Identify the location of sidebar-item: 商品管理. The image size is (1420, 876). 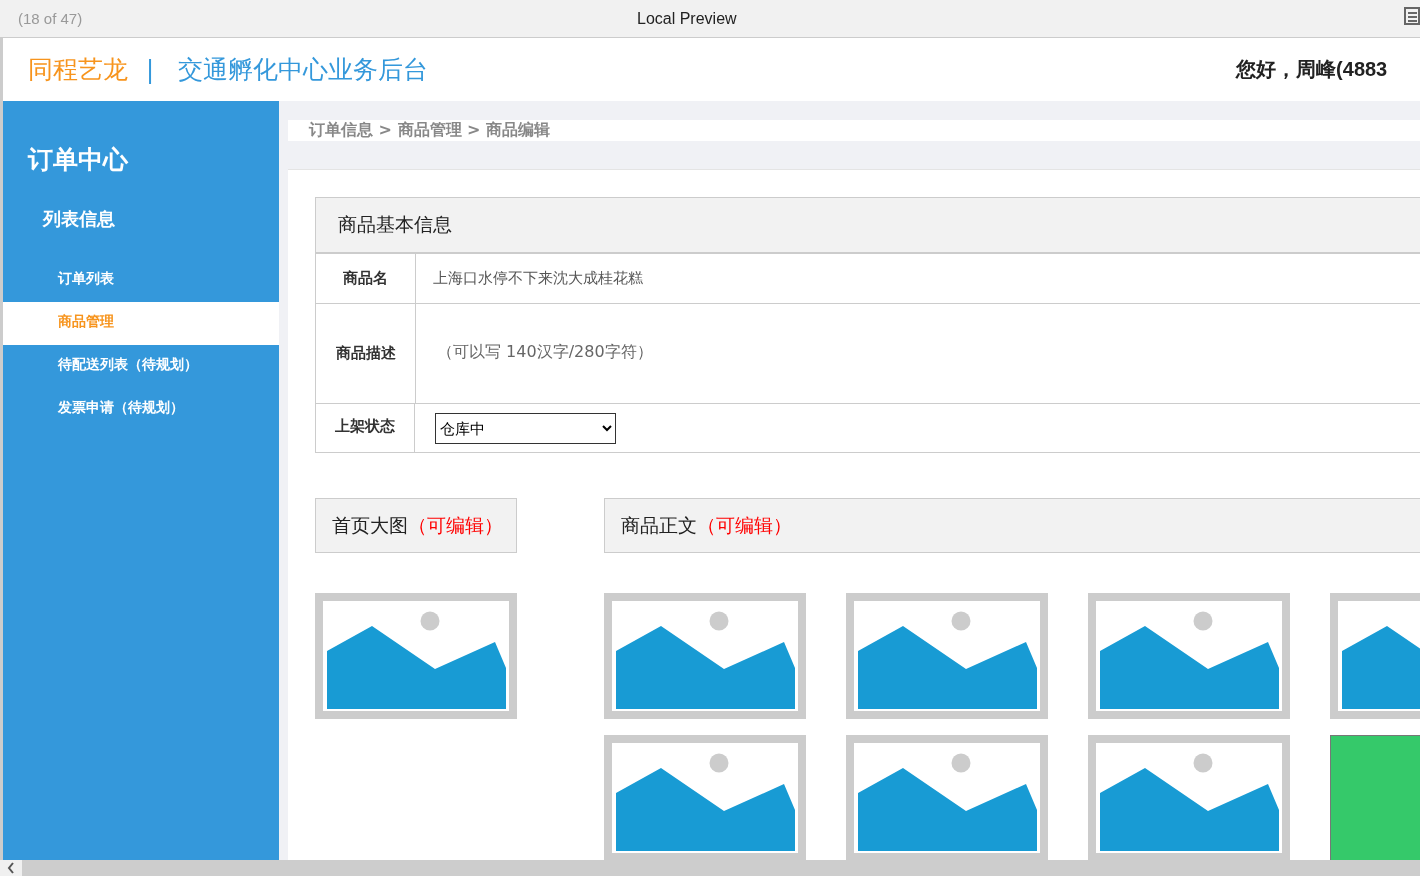
(141, 323).